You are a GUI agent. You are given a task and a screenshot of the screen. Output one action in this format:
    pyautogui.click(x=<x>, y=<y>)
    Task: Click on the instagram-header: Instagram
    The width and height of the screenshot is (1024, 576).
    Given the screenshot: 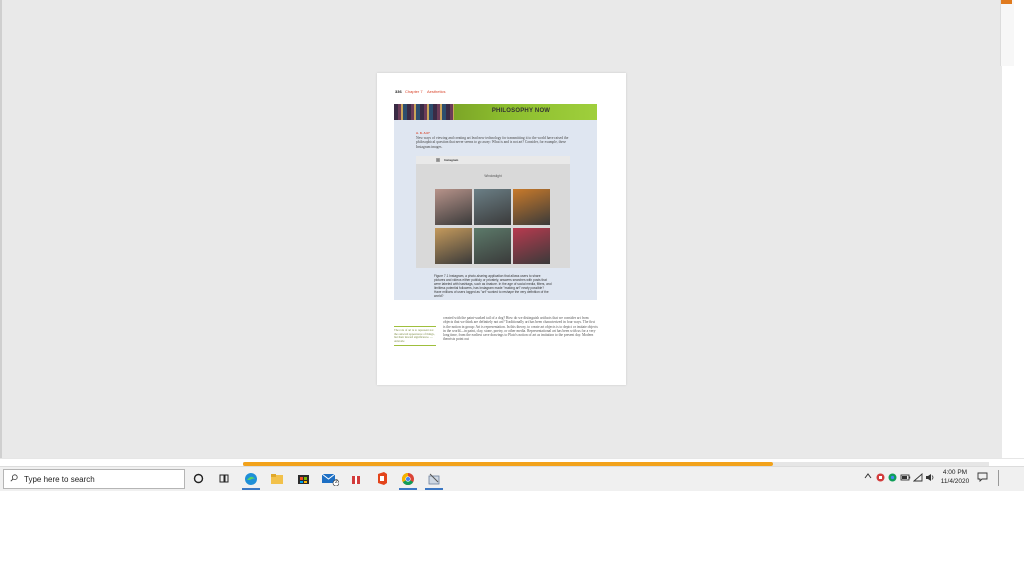 What is the action you would take?
    pyautogui.click(x=493, y=160)
    